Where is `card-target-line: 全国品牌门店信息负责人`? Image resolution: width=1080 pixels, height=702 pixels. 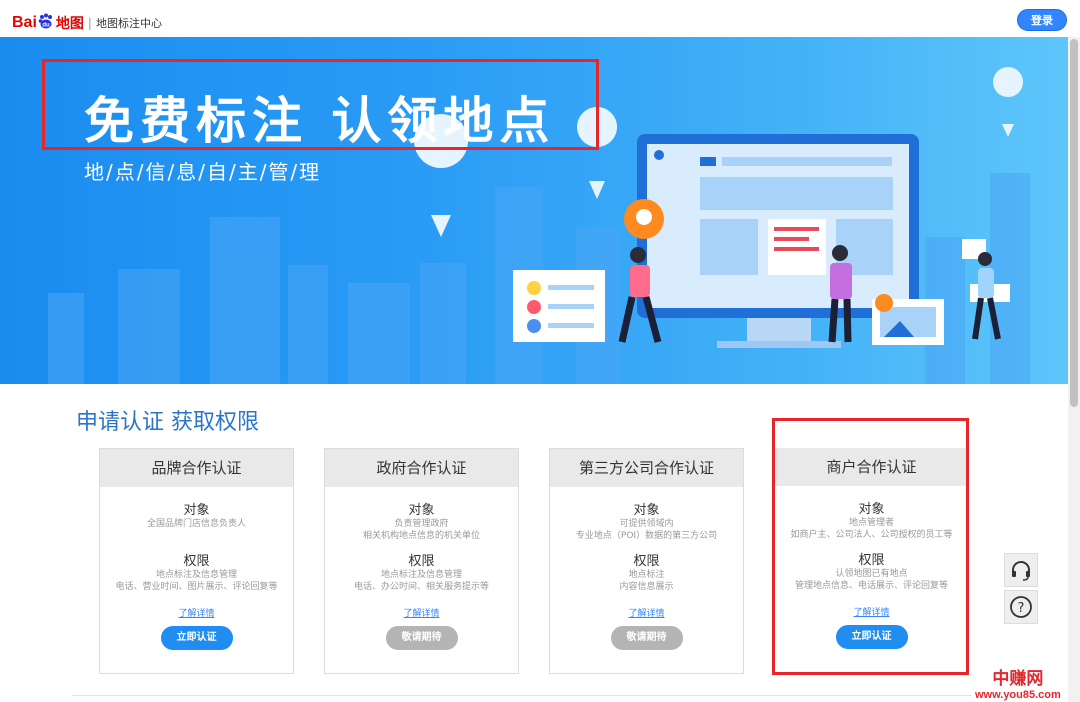 card-target-line: 全国品牌门店信息负责人 is located at coordinates (196, 524).